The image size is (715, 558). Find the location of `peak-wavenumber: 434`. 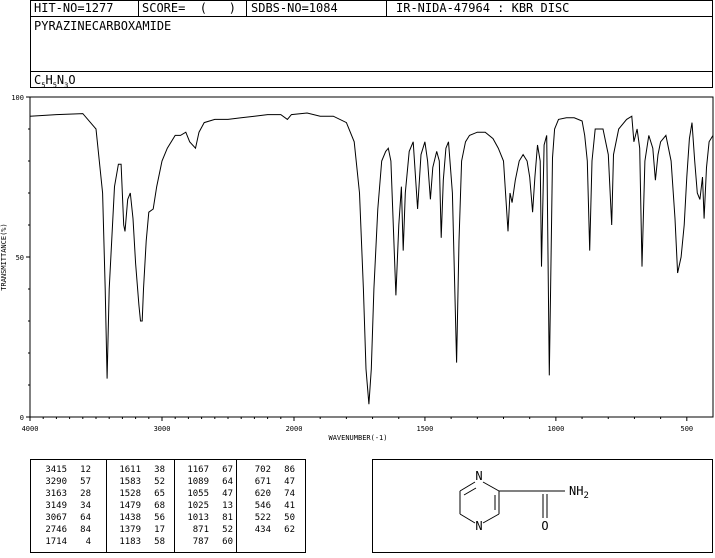

peak-wavenumber: 434 is located at coordinates (262, 530).